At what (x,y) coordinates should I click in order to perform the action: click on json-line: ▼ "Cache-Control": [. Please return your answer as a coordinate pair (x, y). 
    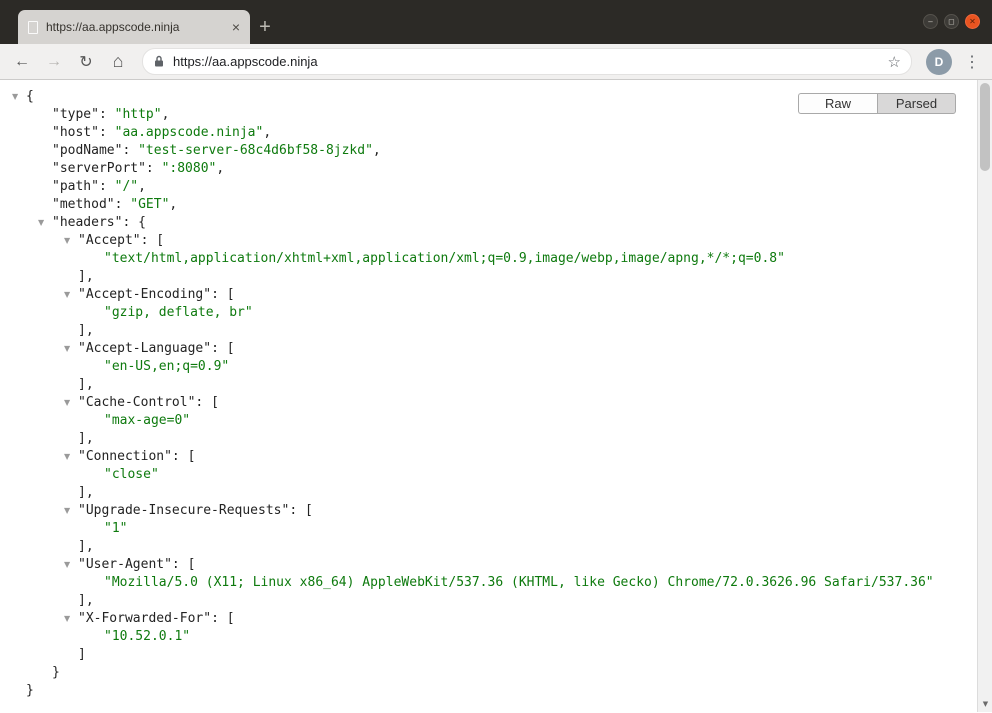
    Looking at the image, I should click on (496, 403).